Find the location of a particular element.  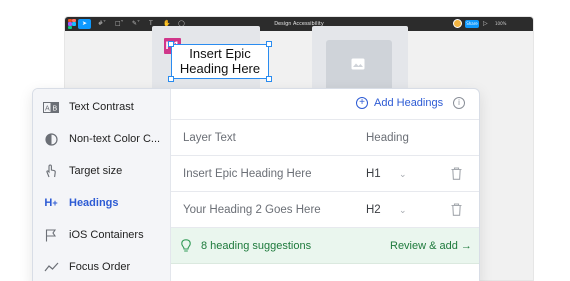

canvas-heading-line: Insert Epic is located at coordinates (220, 53).